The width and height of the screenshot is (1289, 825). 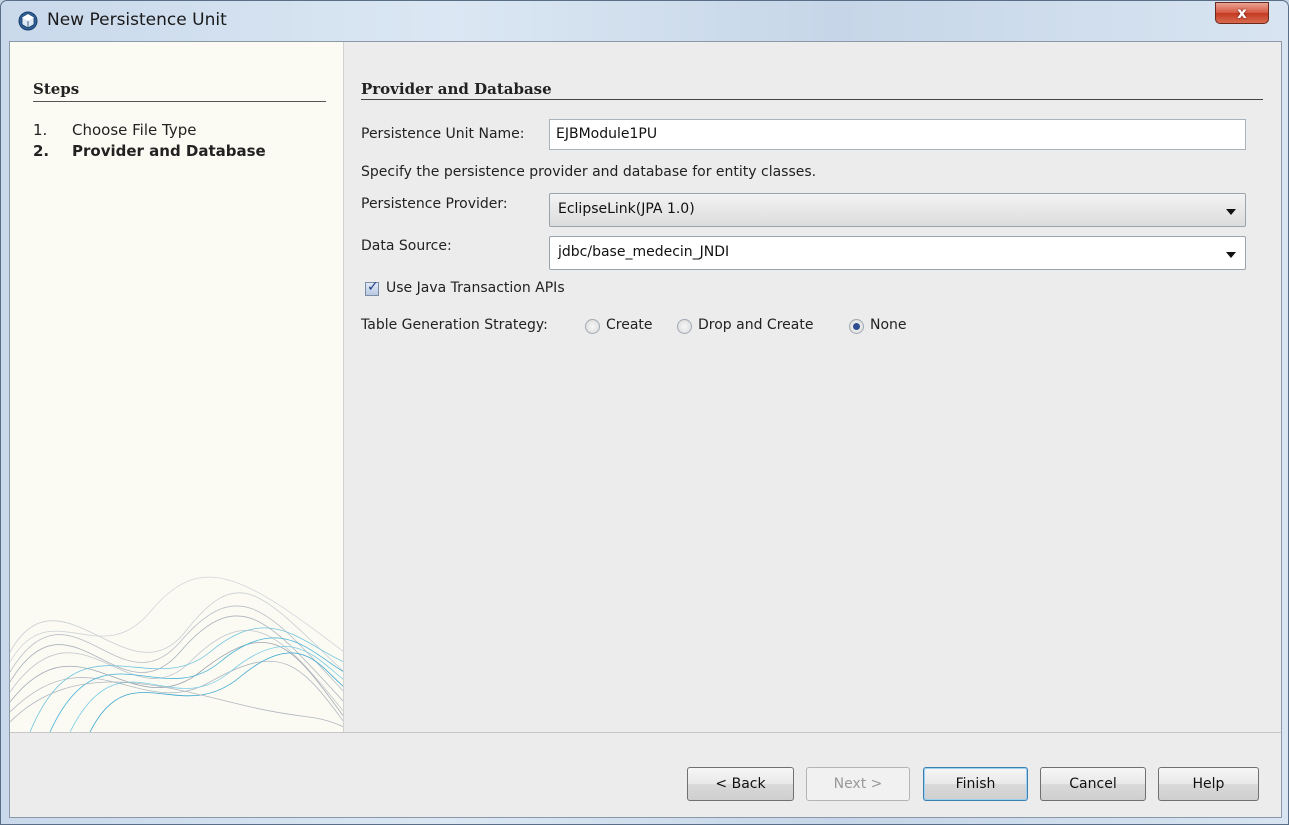 I want to click on radio-none, so click(x=856, y=326).